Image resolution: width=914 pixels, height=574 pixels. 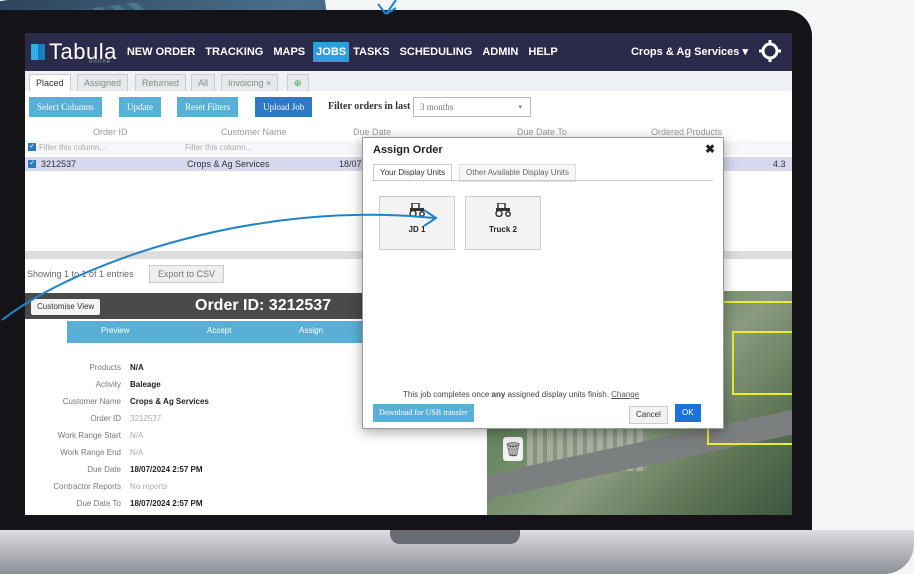 I want to click on row-order-id: 3212537, so click(x=59, y=164).